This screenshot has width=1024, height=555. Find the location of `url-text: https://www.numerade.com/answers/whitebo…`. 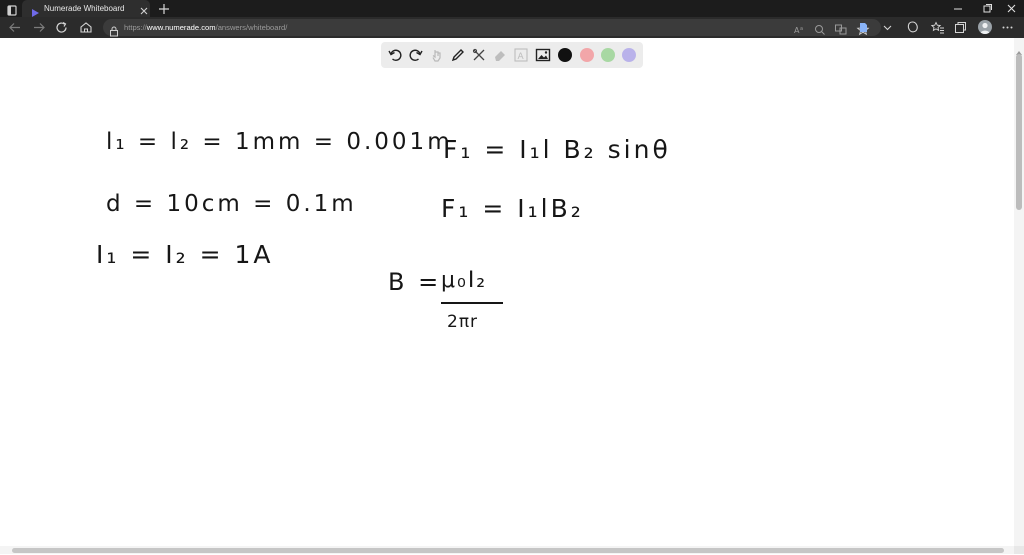

url-text: https://www.numerade.com/answers/whitebo… is located at coordinates (205, 27).